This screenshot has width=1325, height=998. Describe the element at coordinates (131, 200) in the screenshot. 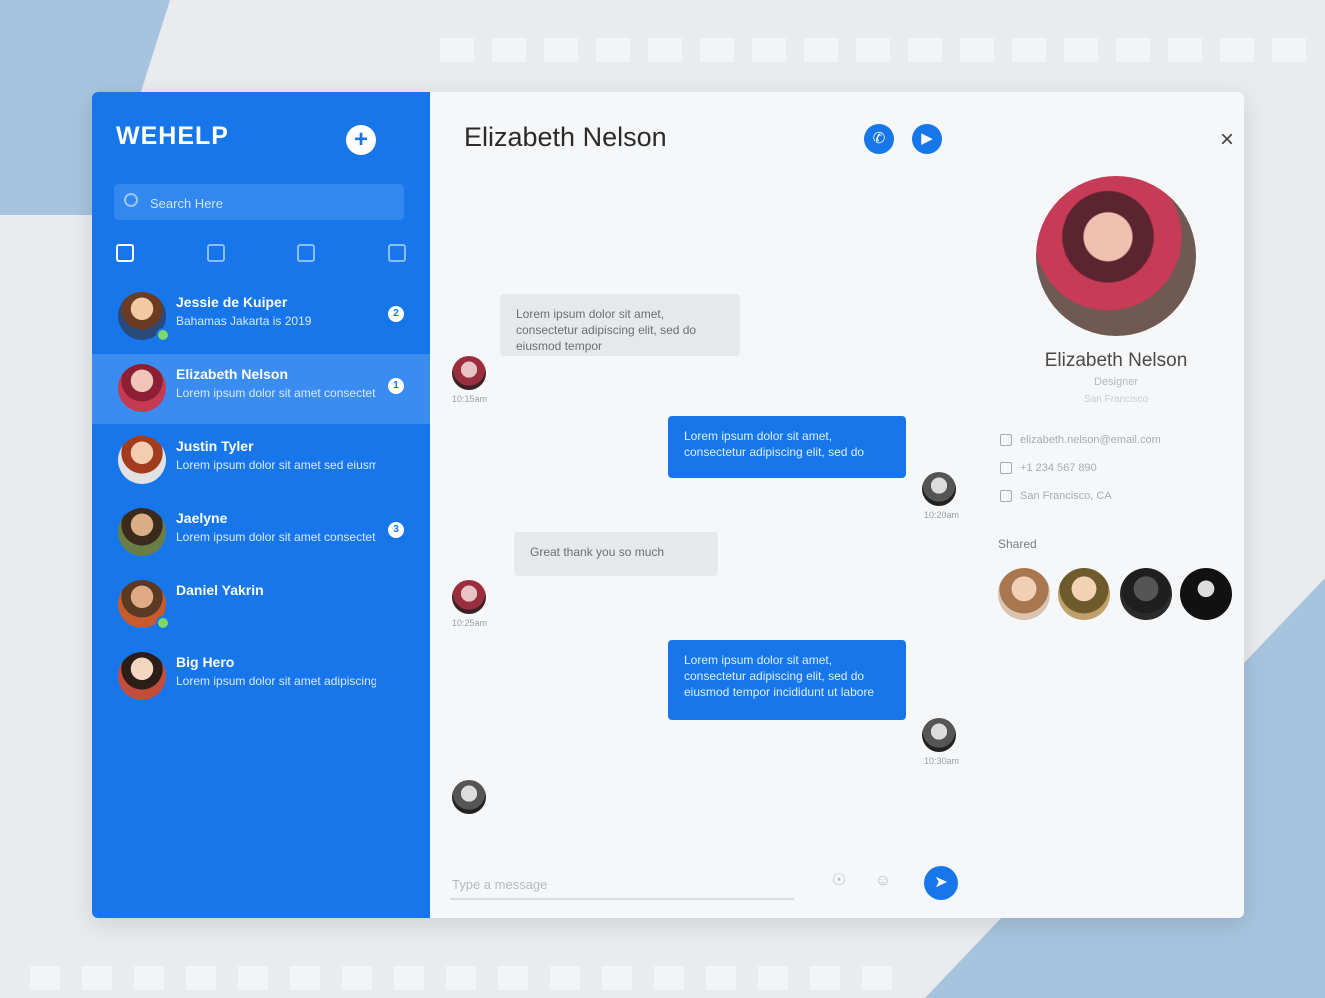

I see `search-icon` at that location.